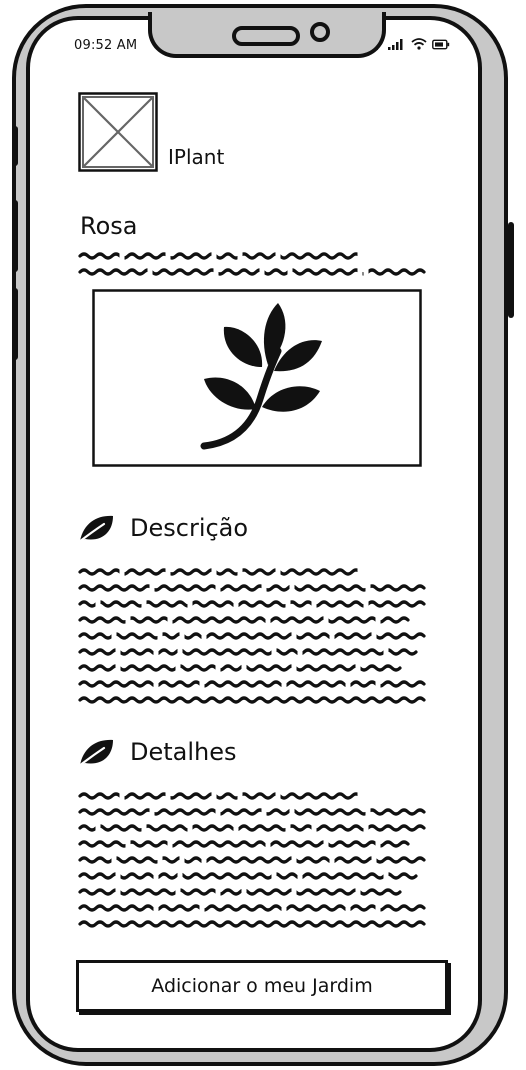  What do you see at coordinates (395, 44) in the screenshot?
I see `signal-icon` at bounding box center [395, 44].